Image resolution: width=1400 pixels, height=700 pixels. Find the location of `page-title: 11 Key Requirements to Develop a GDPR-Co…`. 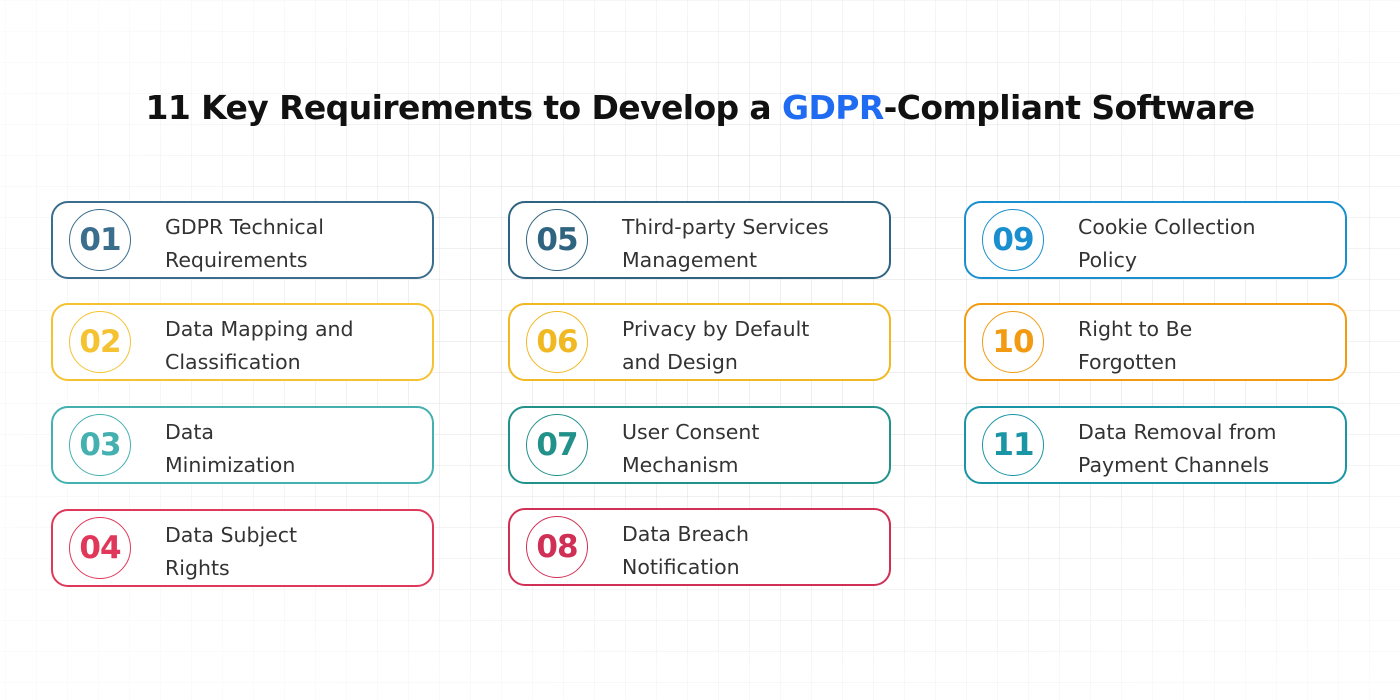

page-title: 11 Key Requirements to Develop a GDPR-Co… is located at coordinates (700, 107).